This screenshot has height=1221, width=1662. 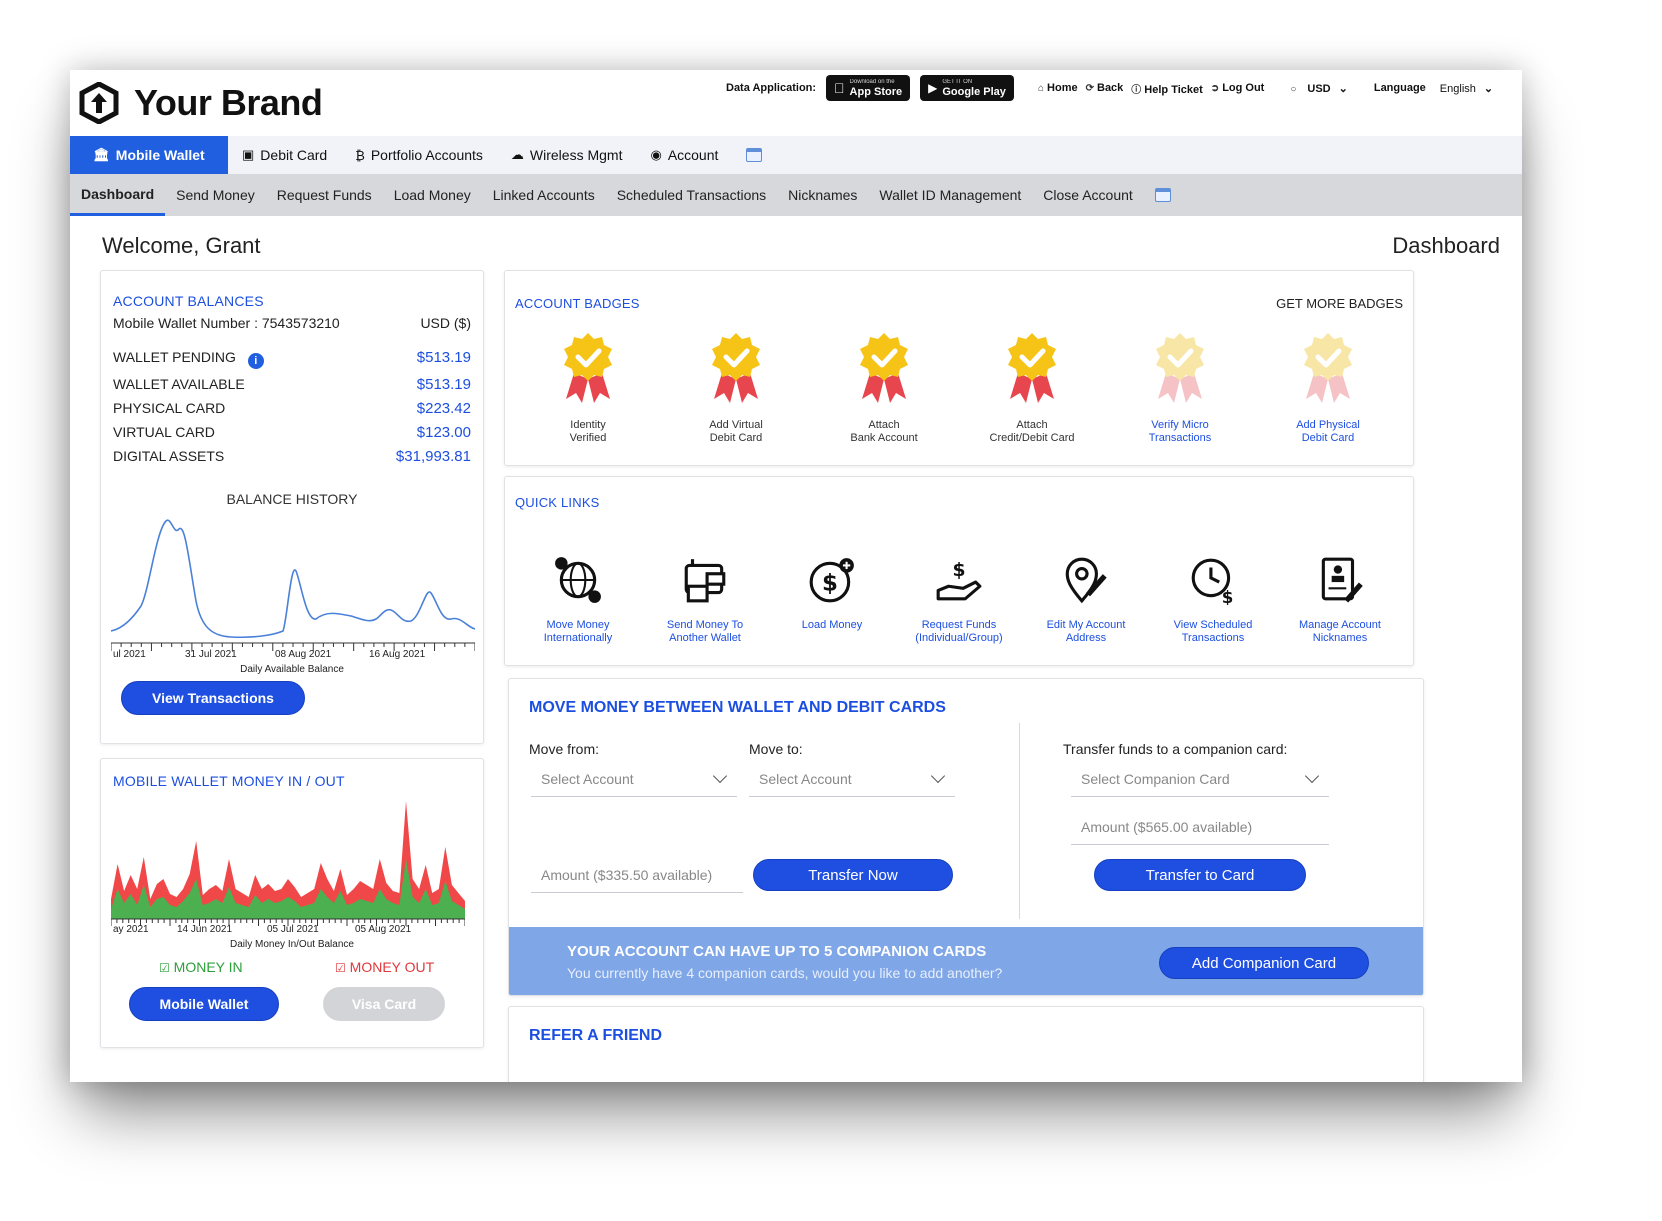 I want to click on move-to-label: Move to:, so click(x=776, y=749).